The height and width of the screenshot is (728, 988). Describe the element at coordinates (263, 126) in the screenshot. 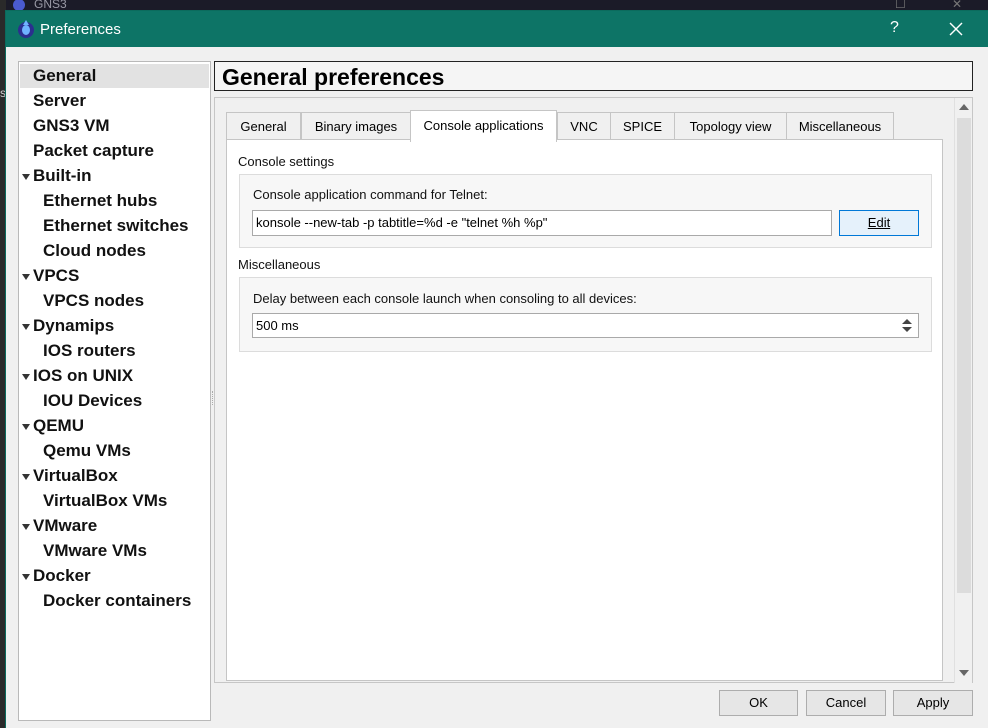

I see `tab-general: General` at that location.